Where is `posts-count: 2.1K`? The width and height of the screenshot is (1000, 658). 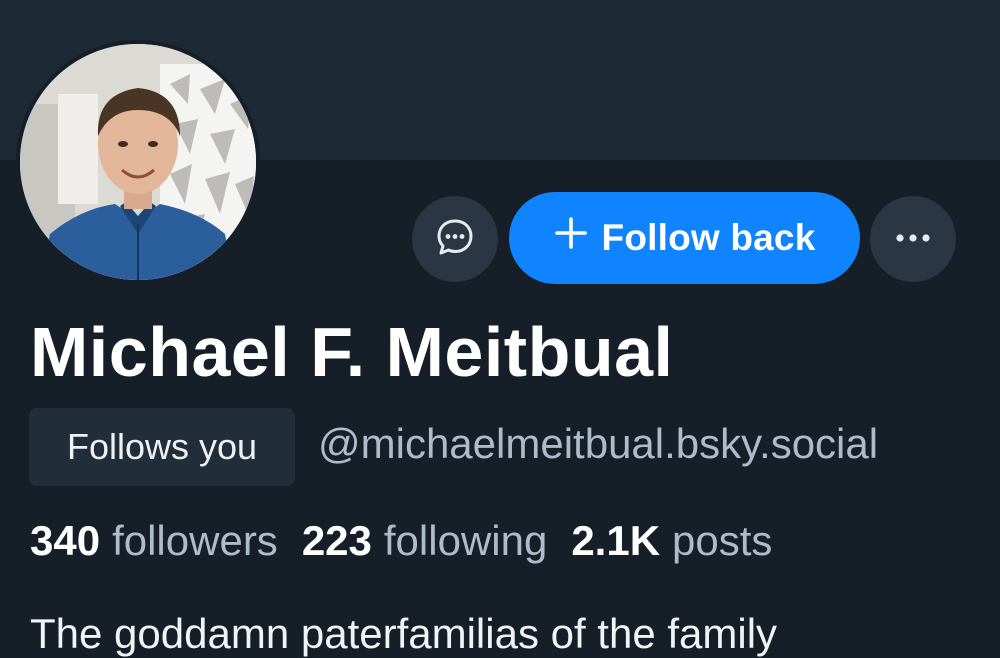
posts-count: 2.1K is located at coordinates (616, 540).